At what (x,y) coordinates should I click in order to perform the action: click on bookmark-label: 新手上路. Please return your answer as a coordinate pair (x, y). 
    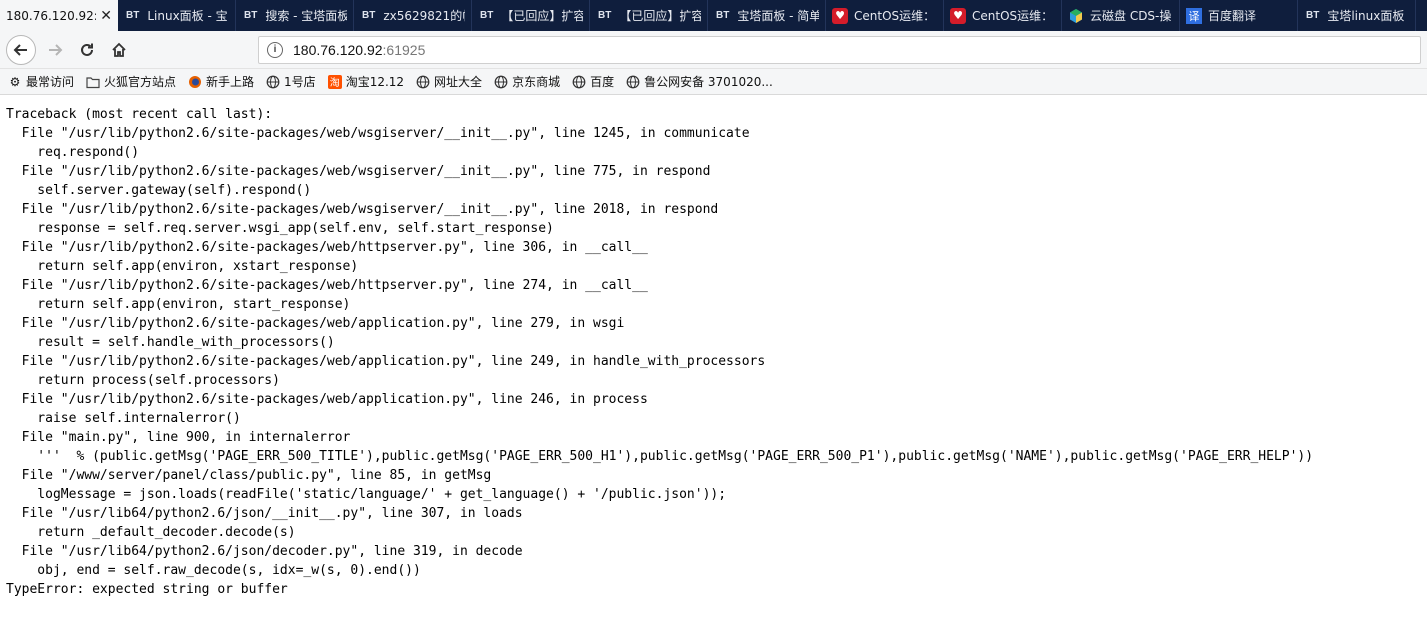
    Looking at the image, I should click on (230, 82).